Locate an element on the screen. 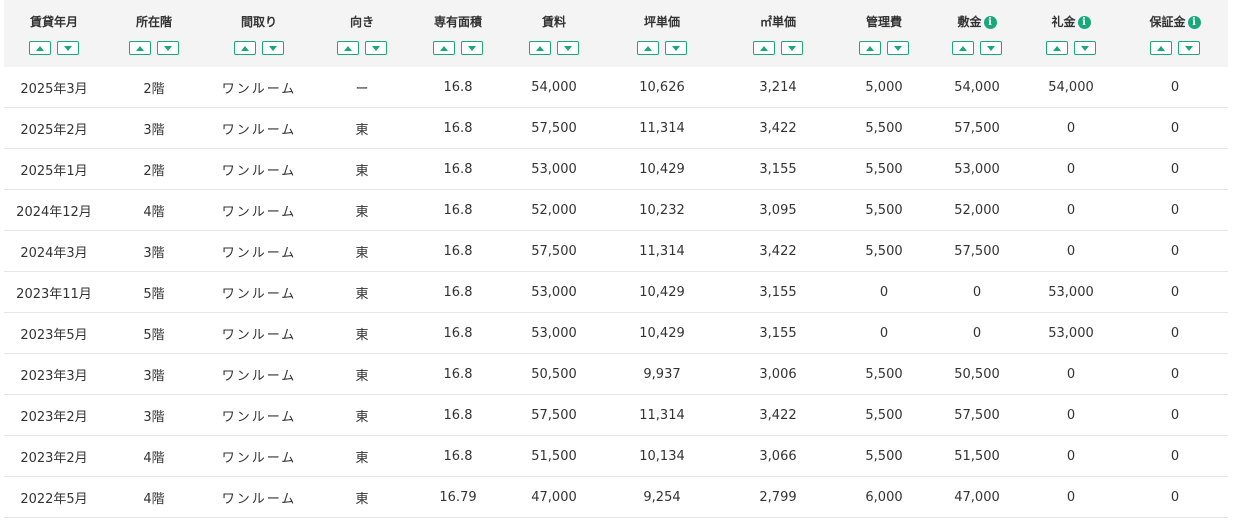  cell-rent-month: 2024年12月 is located at coordinates (54, 210).